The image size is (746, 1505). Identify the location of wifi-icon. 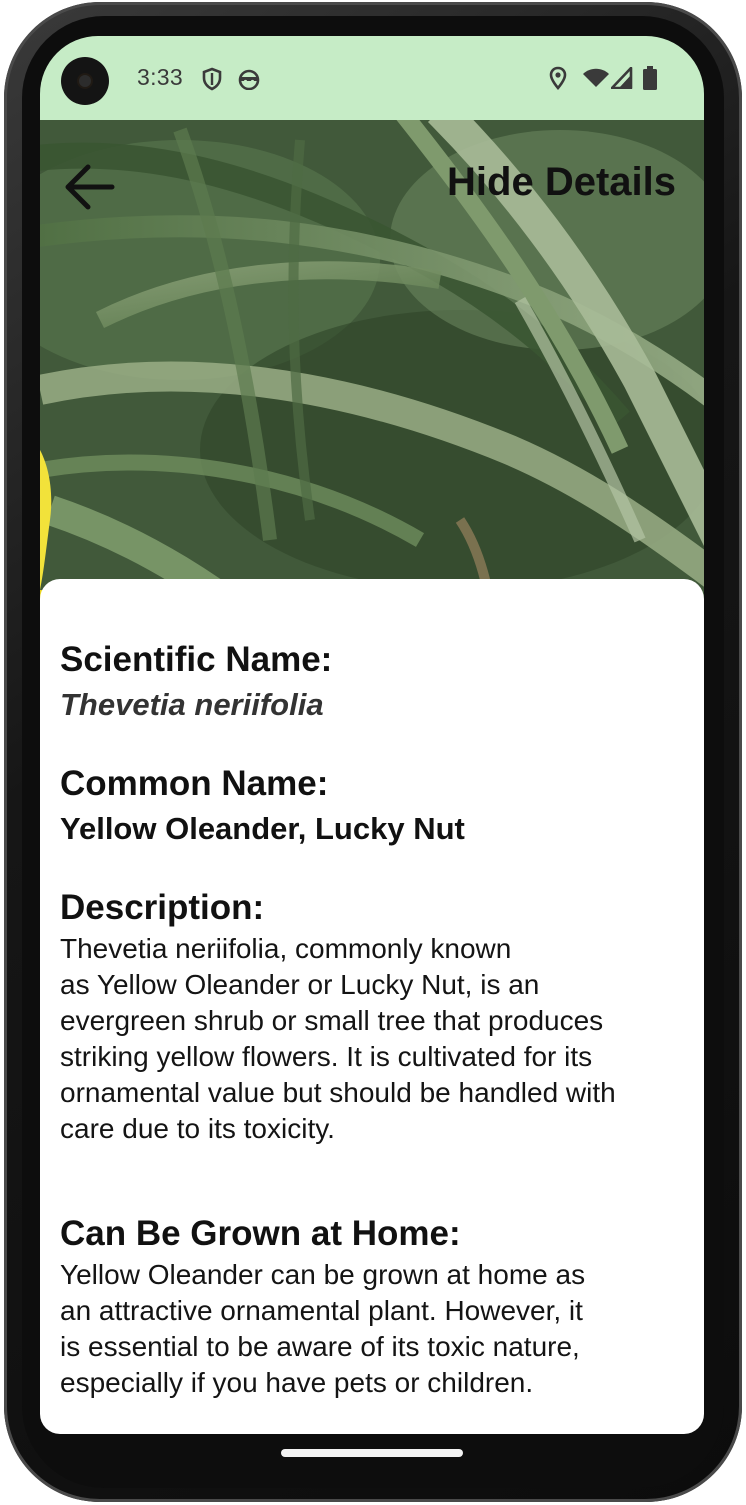
(596, 77).